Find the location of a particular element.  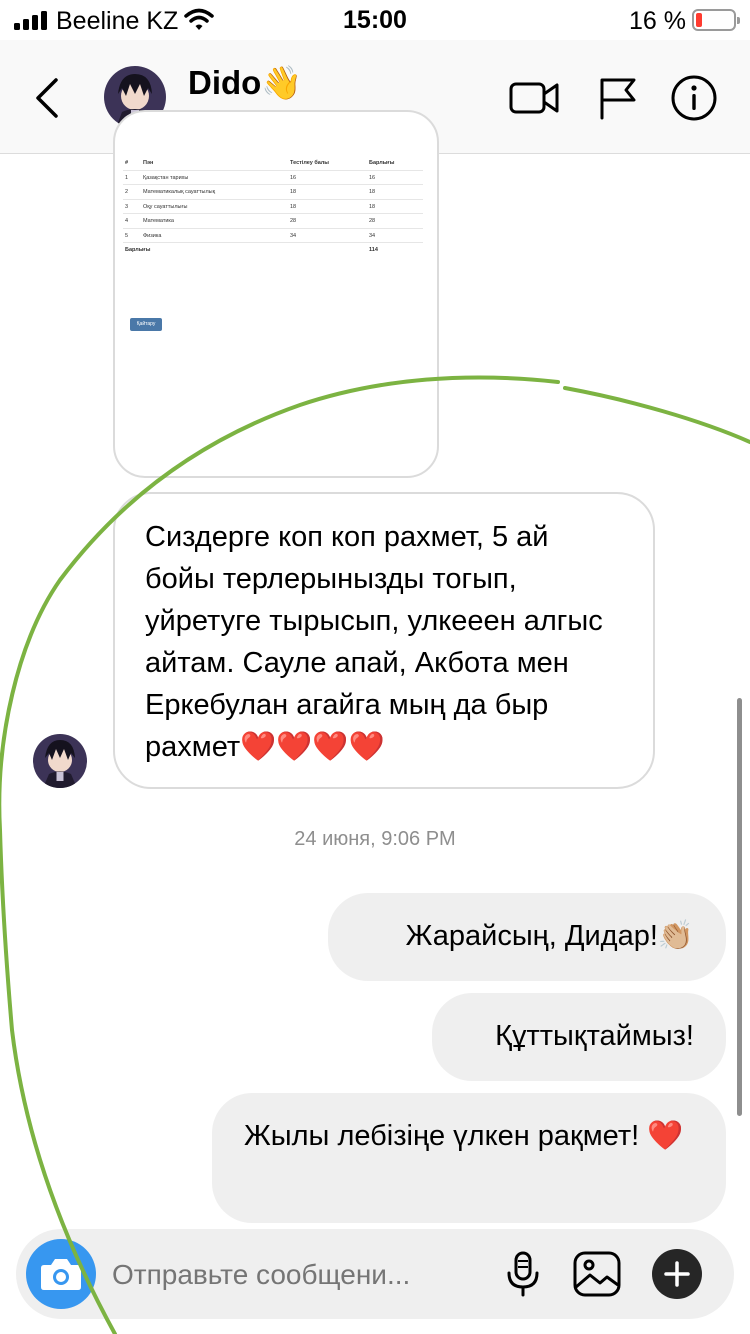

table-cell: 2 is located at coordinates (127, 192).